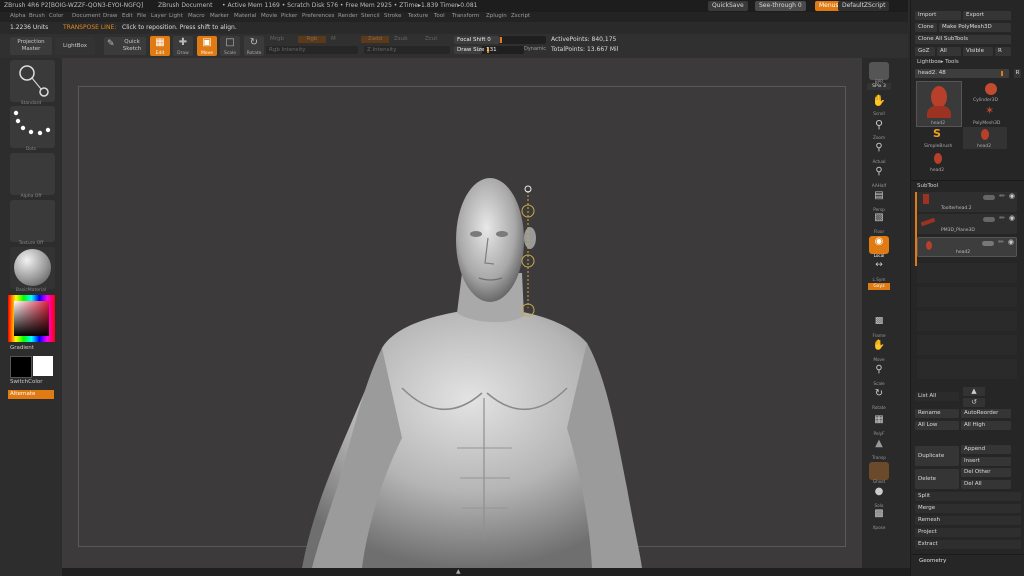 This screenshot has width=1024, height=576. Describe the element at coordinates (967, 247) in the screenshot. I see `subtool-item-selected: head2 ✏ ◉` at that location.